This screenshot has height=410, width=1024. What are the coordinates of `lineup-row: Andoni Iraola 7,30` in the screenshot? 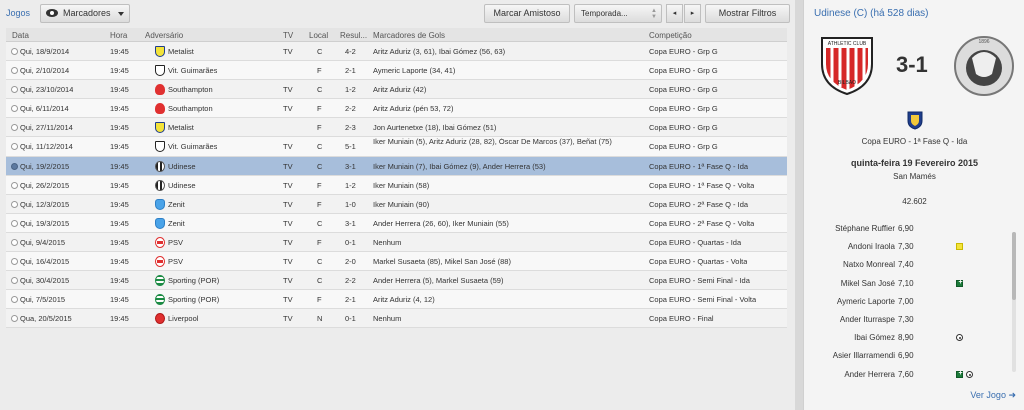 It's located at (906, 248).